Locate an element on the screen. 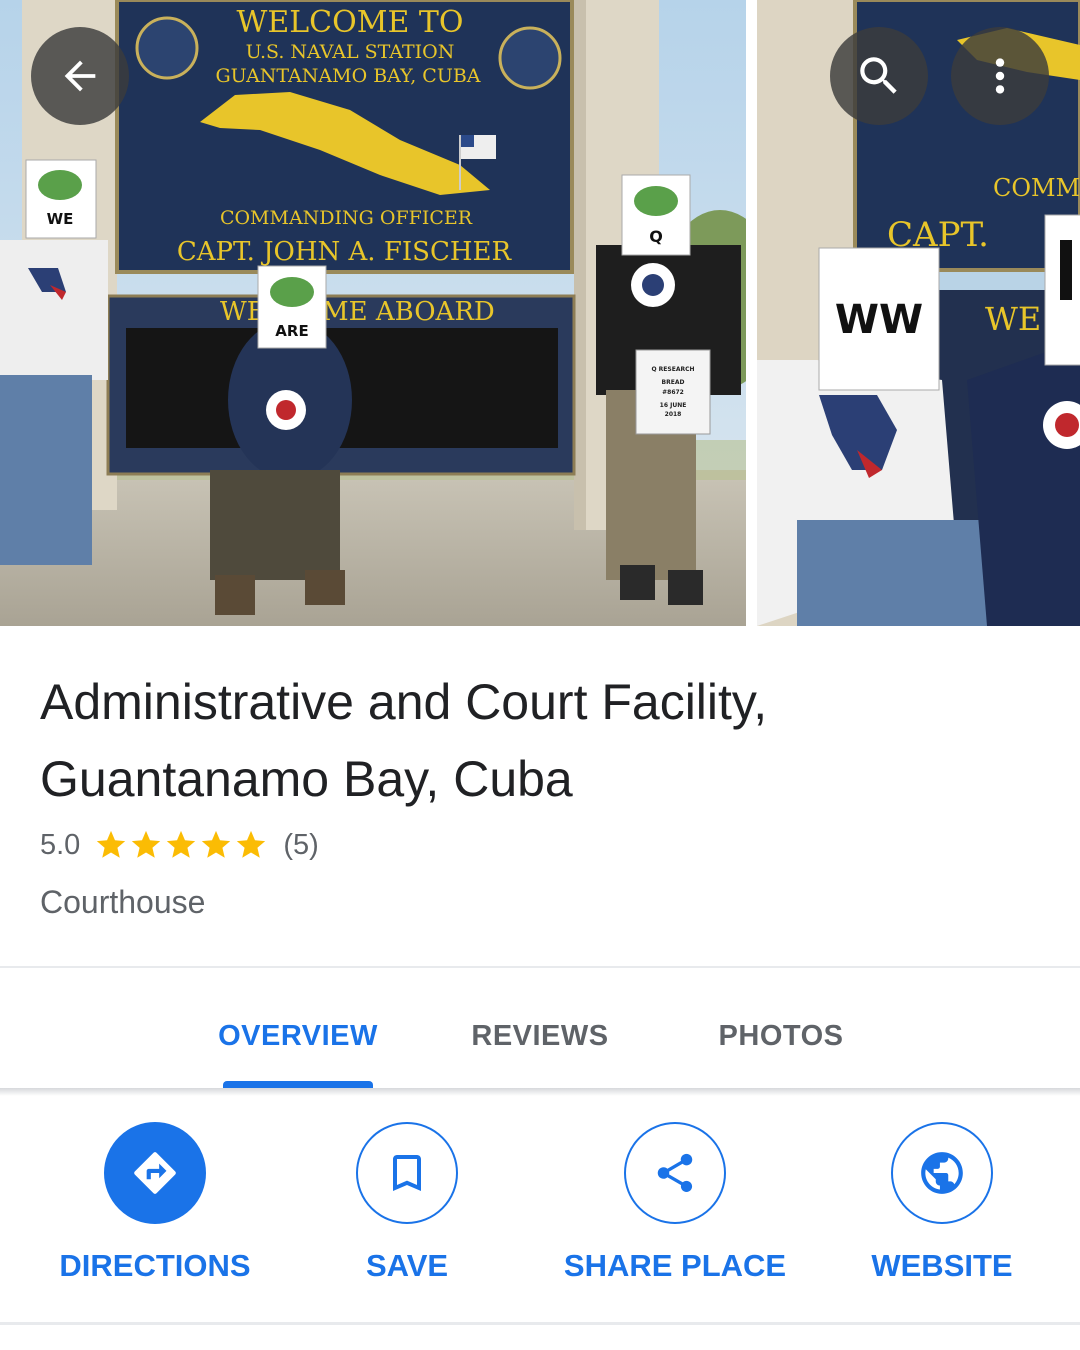 Image resolution: width=1080 pixels, height=1350 pixels. rating-value: 5.0 is located at coordinates (60, 844).